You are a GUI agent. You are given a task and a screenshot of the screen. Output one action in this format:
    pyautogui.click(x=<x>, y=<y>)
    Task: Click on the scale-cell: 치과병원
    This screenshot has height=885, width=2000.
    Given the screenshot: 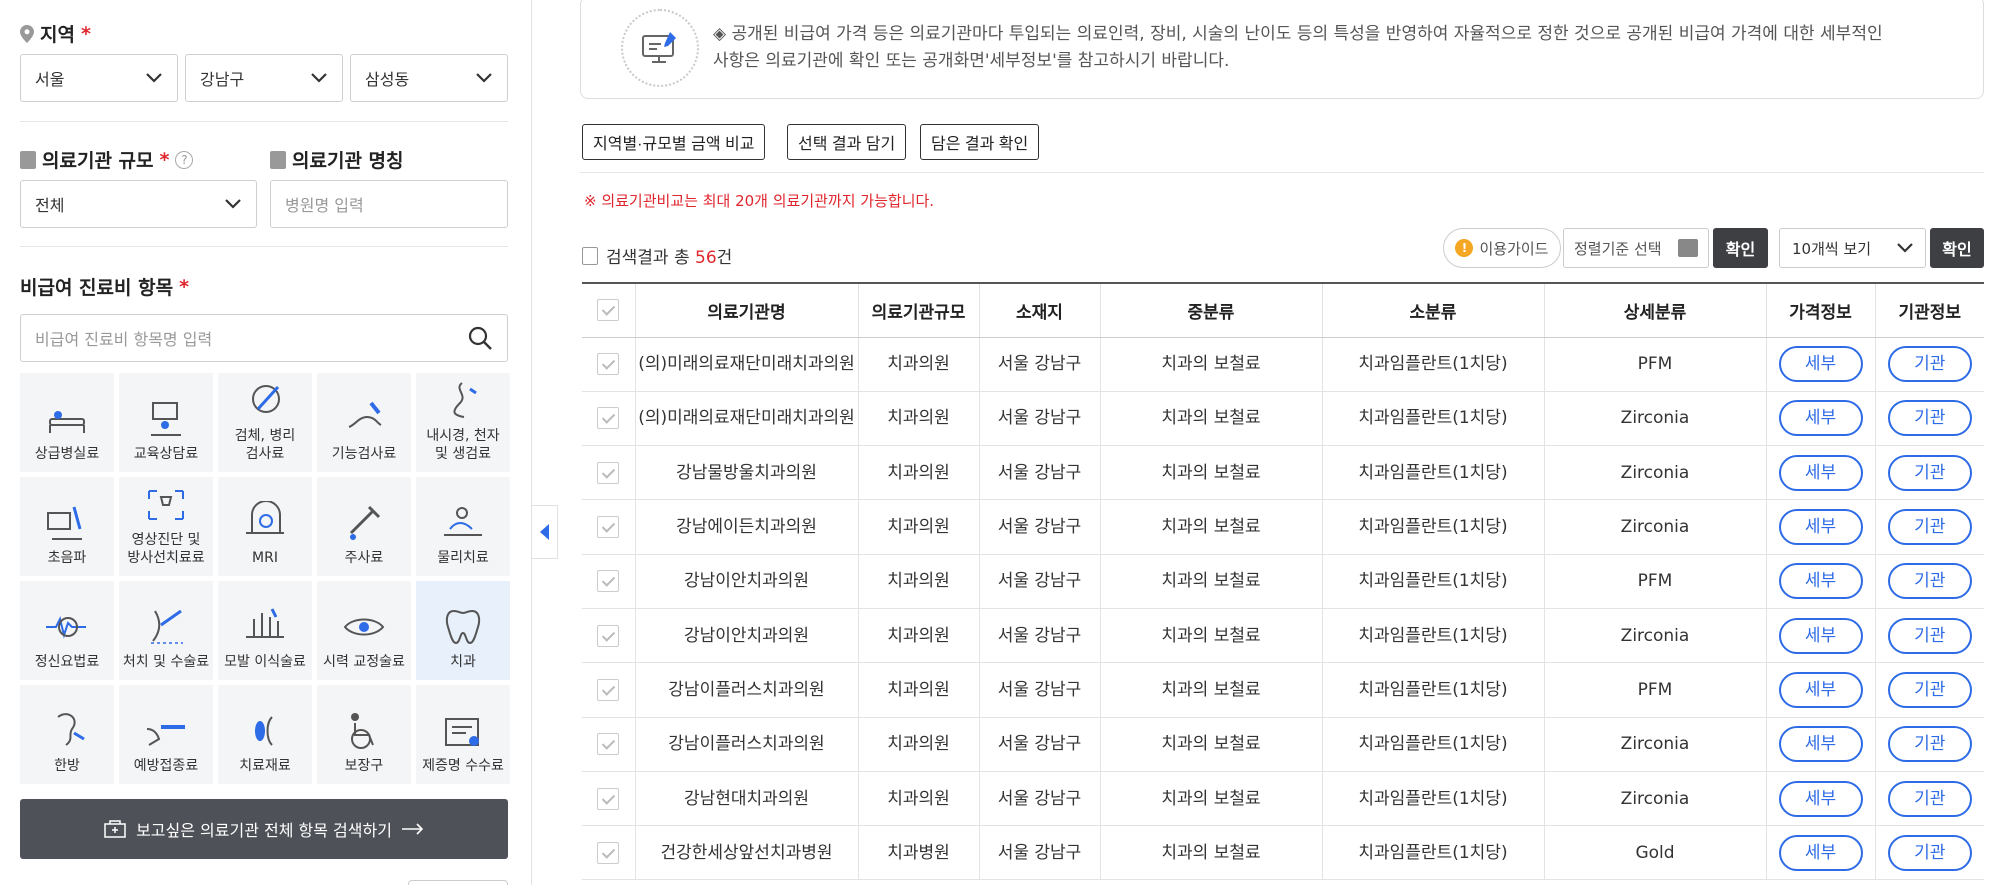 What is the action you would take?
    pyautogui.click(x=918, y=853)
    